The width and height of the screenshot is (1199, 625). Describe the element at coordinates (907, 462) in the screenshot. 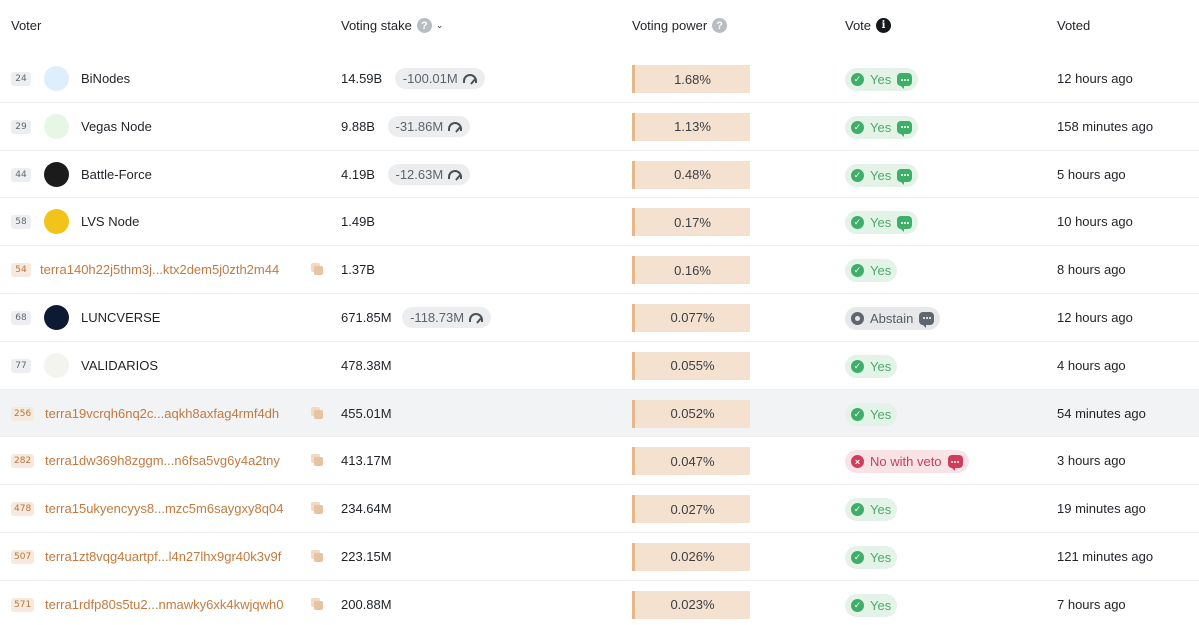

I see `vote-badge: × No with veto` at that location.